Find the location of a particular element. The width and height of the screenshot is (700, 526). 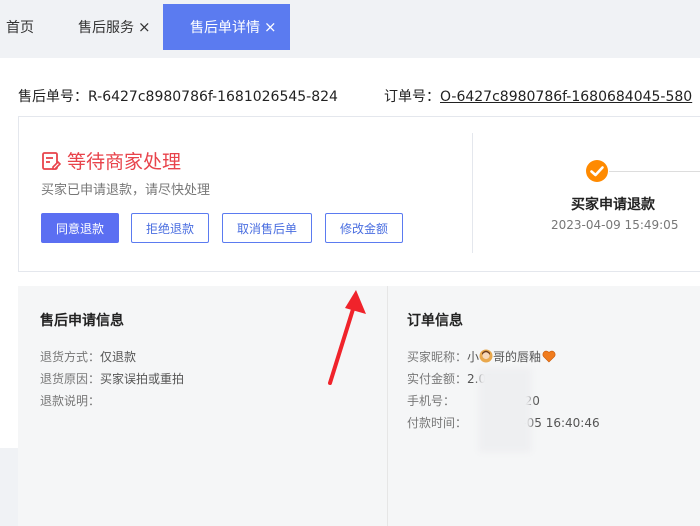

info-value: 买家误拍或重拍 is located at coordinates (142, 379).